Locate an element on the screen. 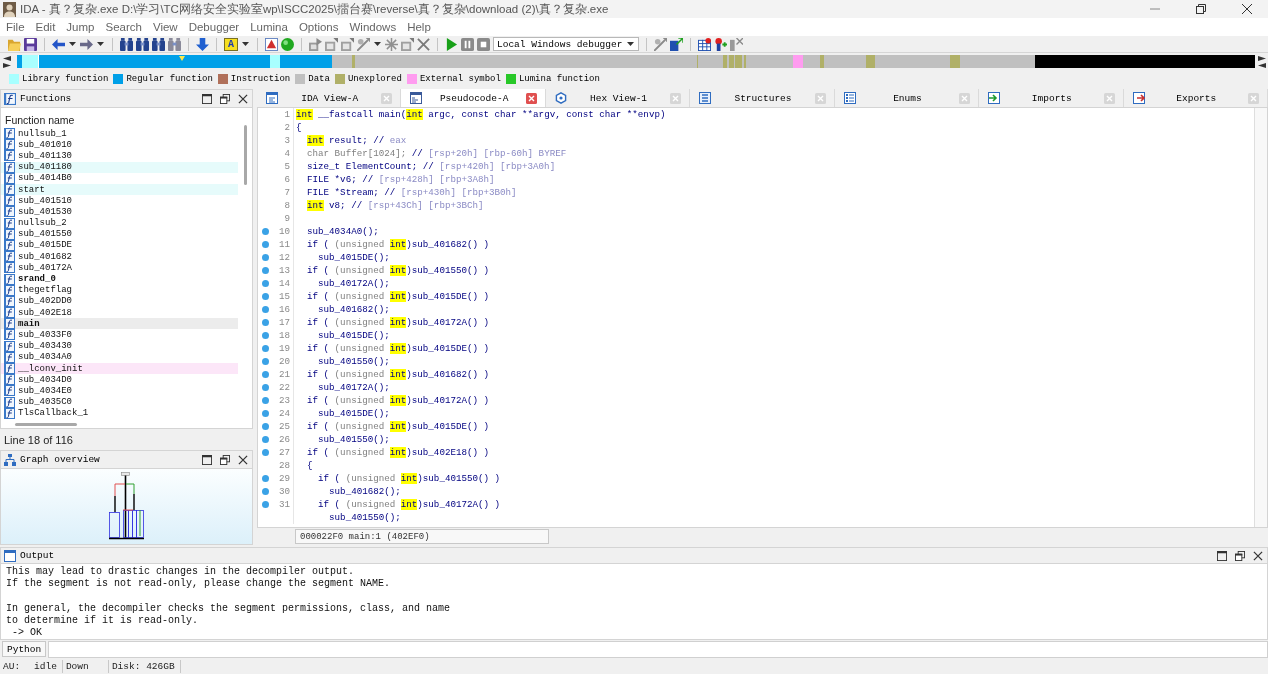 The width and height of the screenshot is (1268, 674). tab: Pseudocode-A is located at coordinates (473, 98).